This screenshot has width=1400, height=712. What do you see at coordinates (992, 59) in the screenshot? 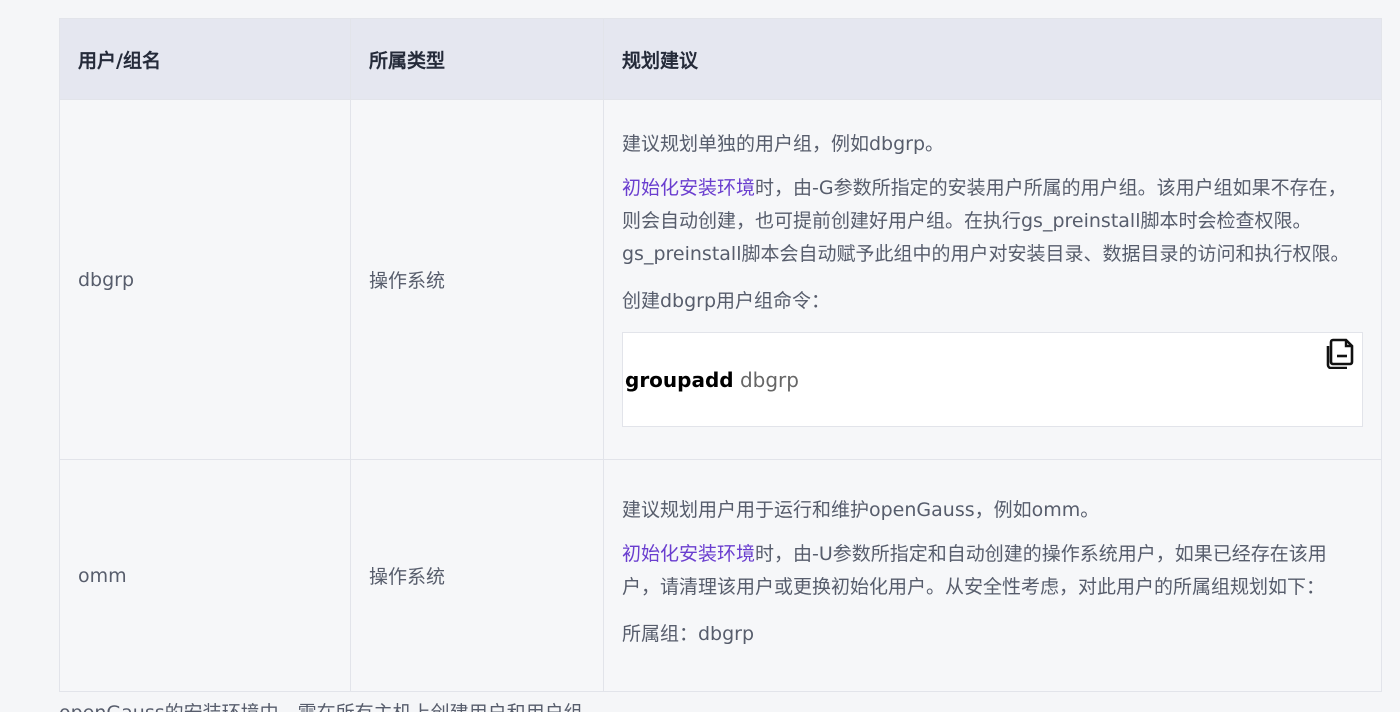
I see `header-advice: 规划建议` at bounding box center [992, 59].